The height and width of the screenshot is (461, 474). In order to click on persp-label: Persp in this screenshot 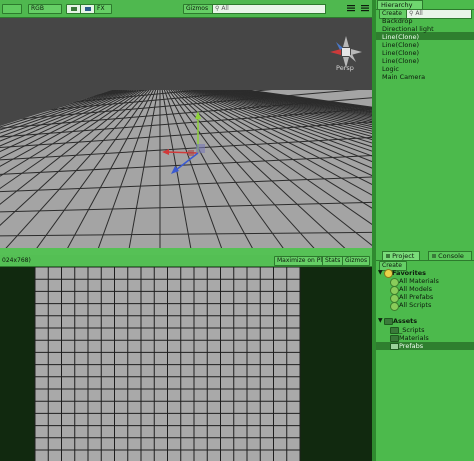, I will do `click(345, 68)`.